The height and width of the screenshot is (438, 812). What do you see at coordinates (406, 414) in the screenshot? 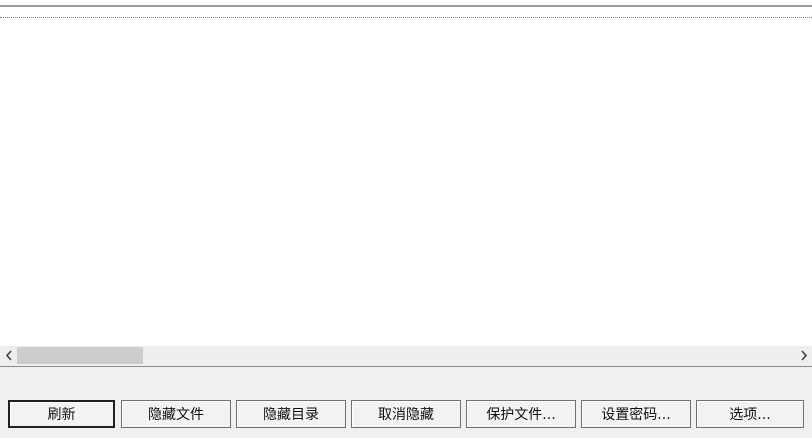
I see `unhide-button: 取消隐藏` at bounding box center [406, 414].